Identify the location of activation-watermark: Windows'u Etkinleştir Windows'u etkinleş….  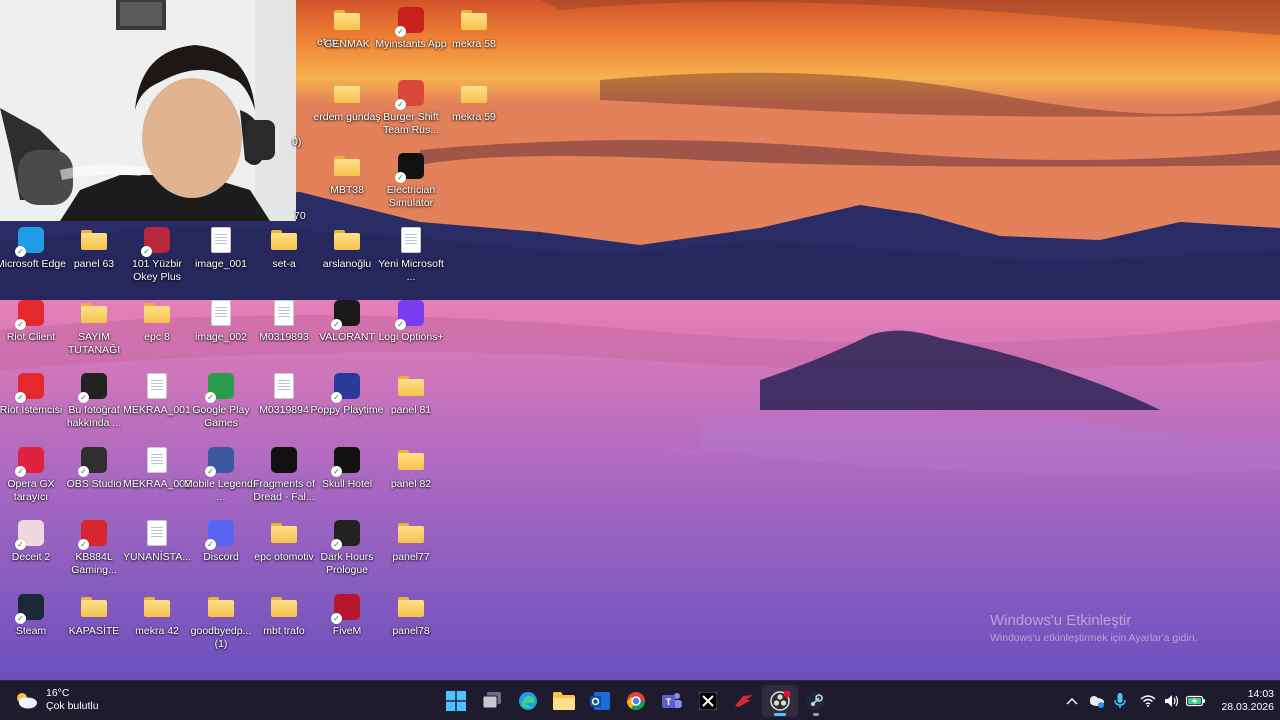
(1093, 628).